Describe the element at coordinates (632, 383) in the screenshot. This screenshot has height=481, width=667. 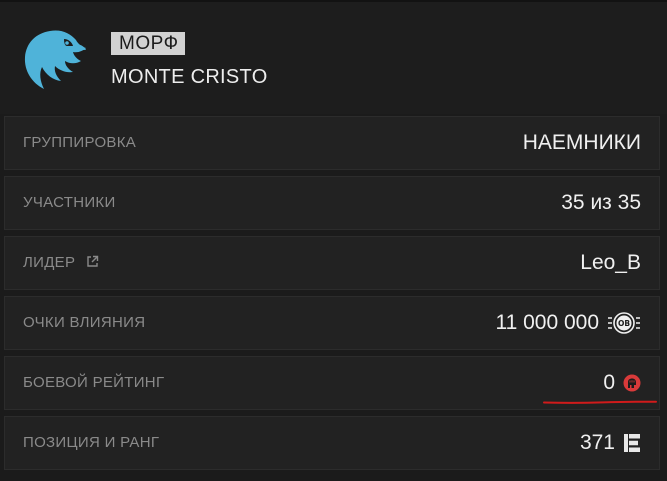
I see `fist-icon` at that location.